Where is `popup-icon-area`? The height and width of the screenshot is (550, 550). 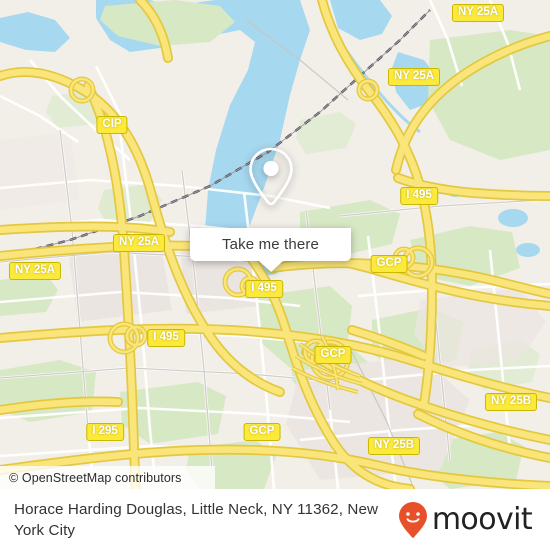 popup-icon-area is located at coordinates (270, 177).